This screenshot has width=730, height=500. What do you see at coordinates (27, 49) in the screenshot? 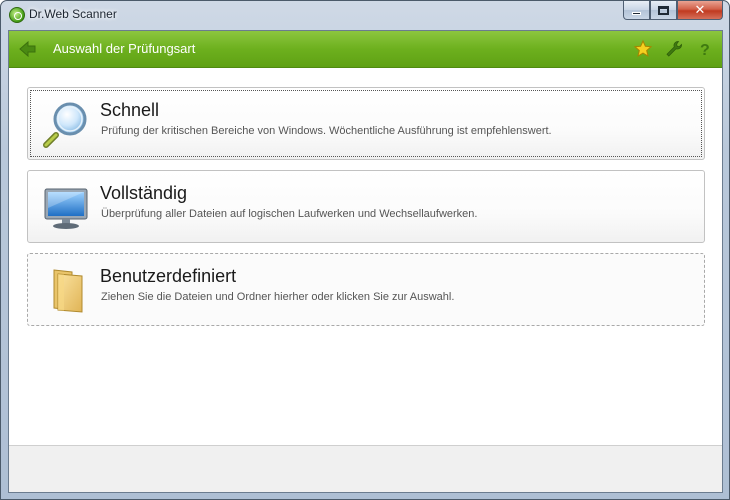
I see `back-arrow-icon` at bounding box center [27, 49].